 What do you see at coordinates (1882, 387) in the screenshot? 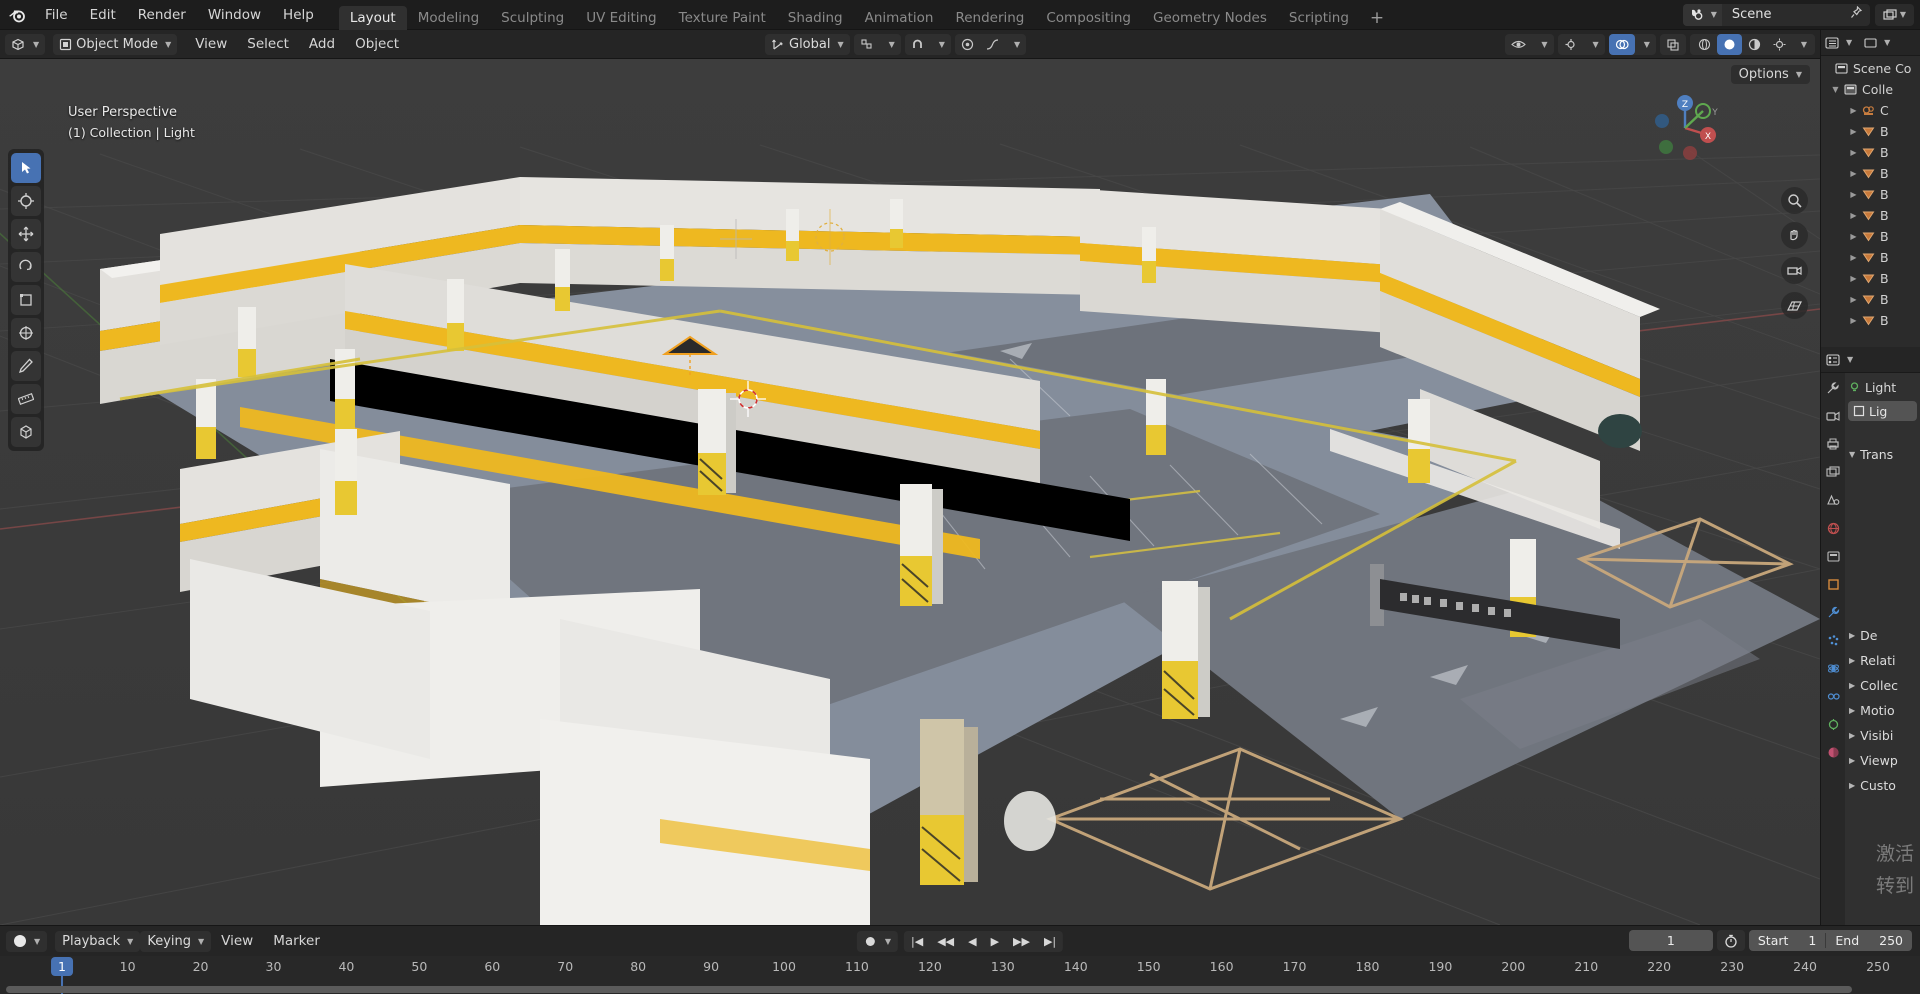
I see `breadcrumb: Light` at bounding box center [1882, 387].